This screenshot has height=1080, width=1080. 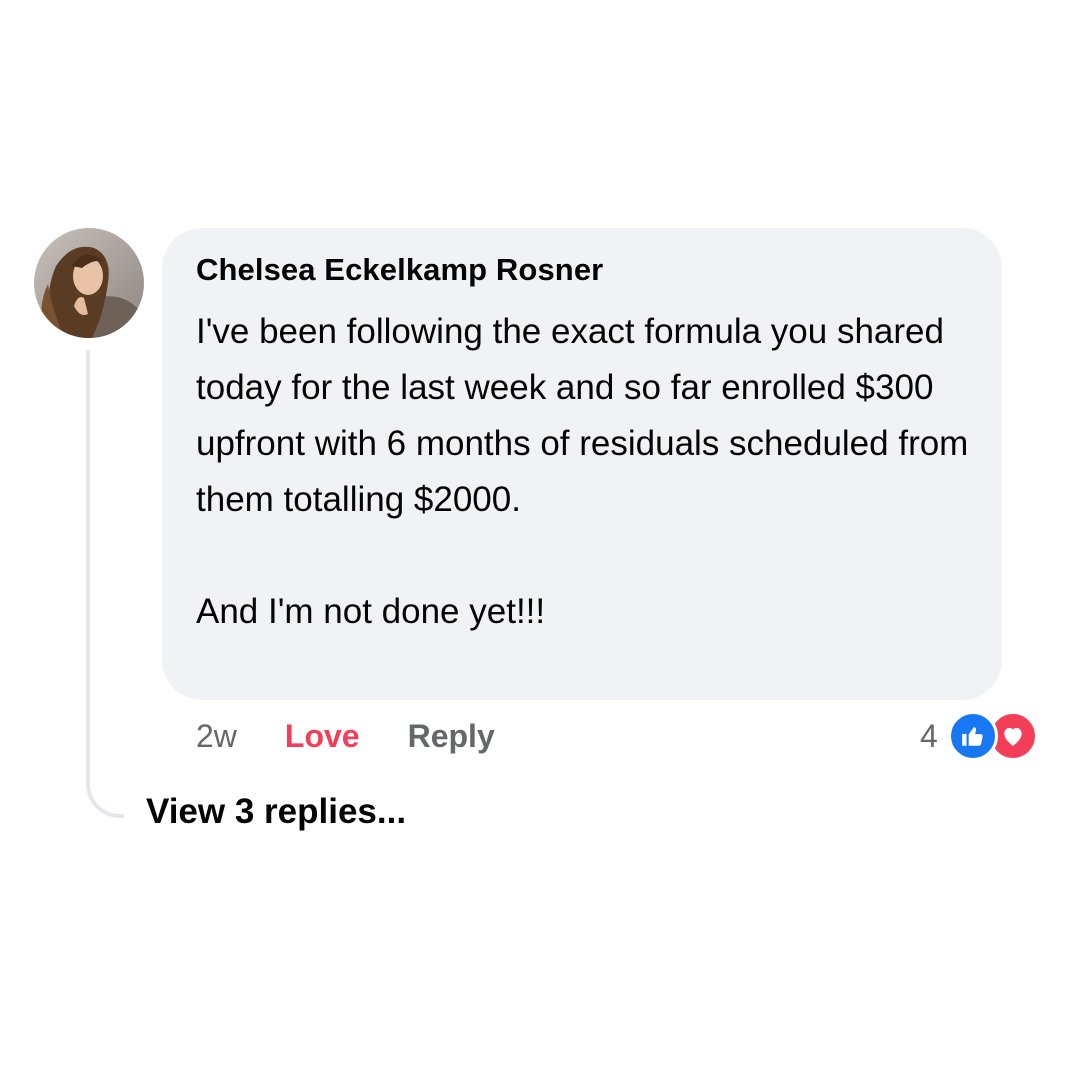 I want to click on reaction-summary: 4, so click(x=979, y=736).